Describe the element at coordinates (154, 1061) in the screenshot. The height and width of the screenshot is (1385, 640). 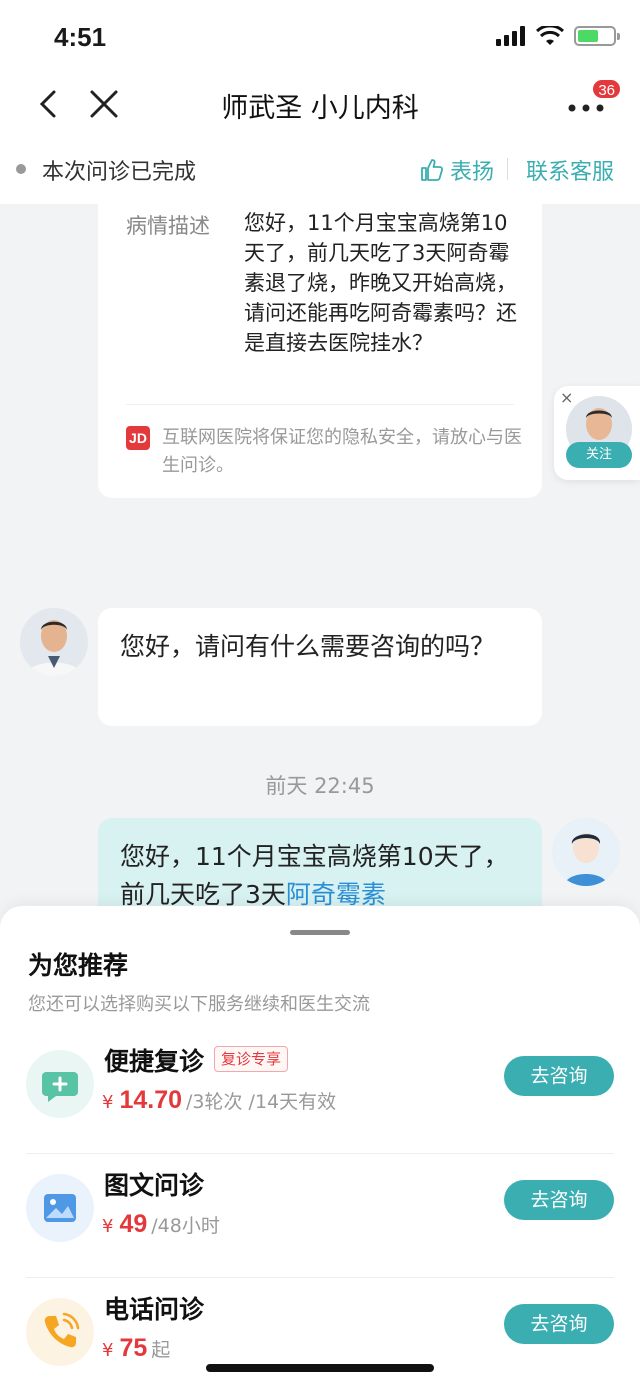
I see `service-name: 便捷复诊` at that location.